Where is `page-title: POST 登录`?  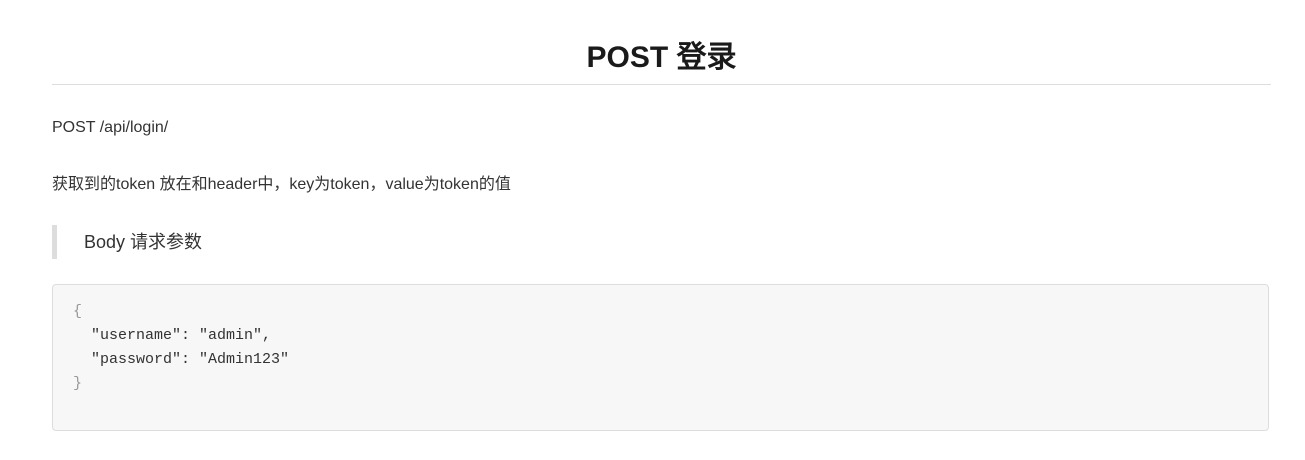
page-title: POST 登录 is located at coordinates (661, 58).